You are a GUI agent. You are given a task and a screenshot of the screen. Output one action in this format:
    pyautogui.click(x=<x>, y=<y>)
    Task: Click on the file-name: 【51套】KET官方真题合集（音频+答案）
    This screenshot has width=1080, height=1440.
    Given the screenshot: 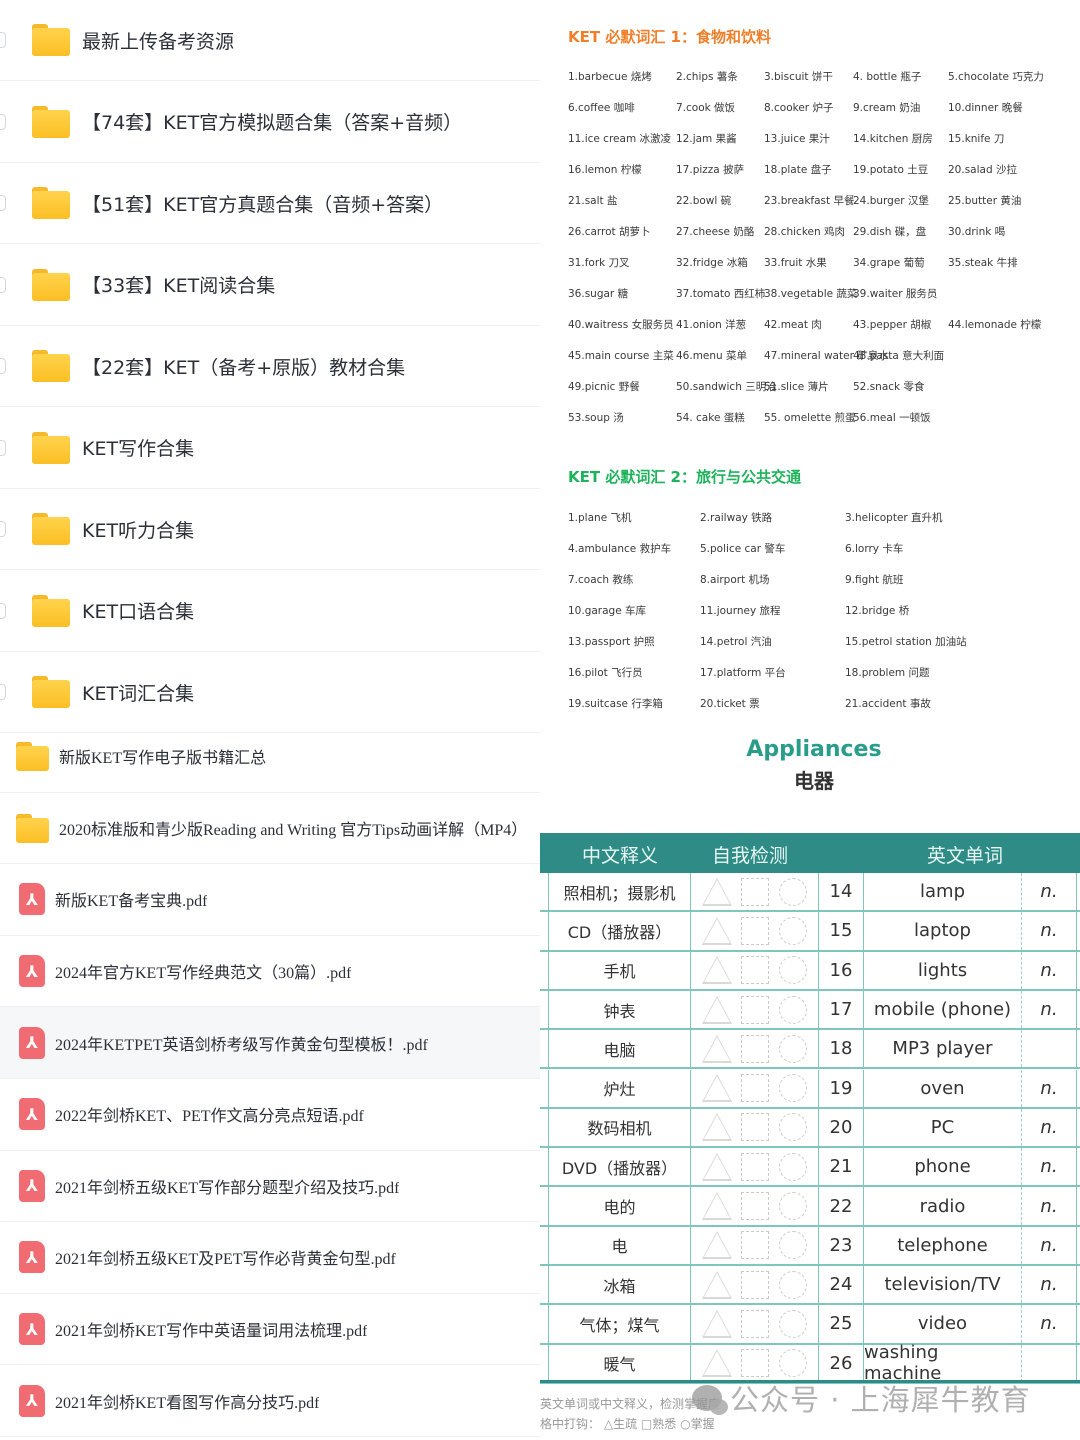 What is the action you would take?
    pyautogui.click(x=262, y=203)
    